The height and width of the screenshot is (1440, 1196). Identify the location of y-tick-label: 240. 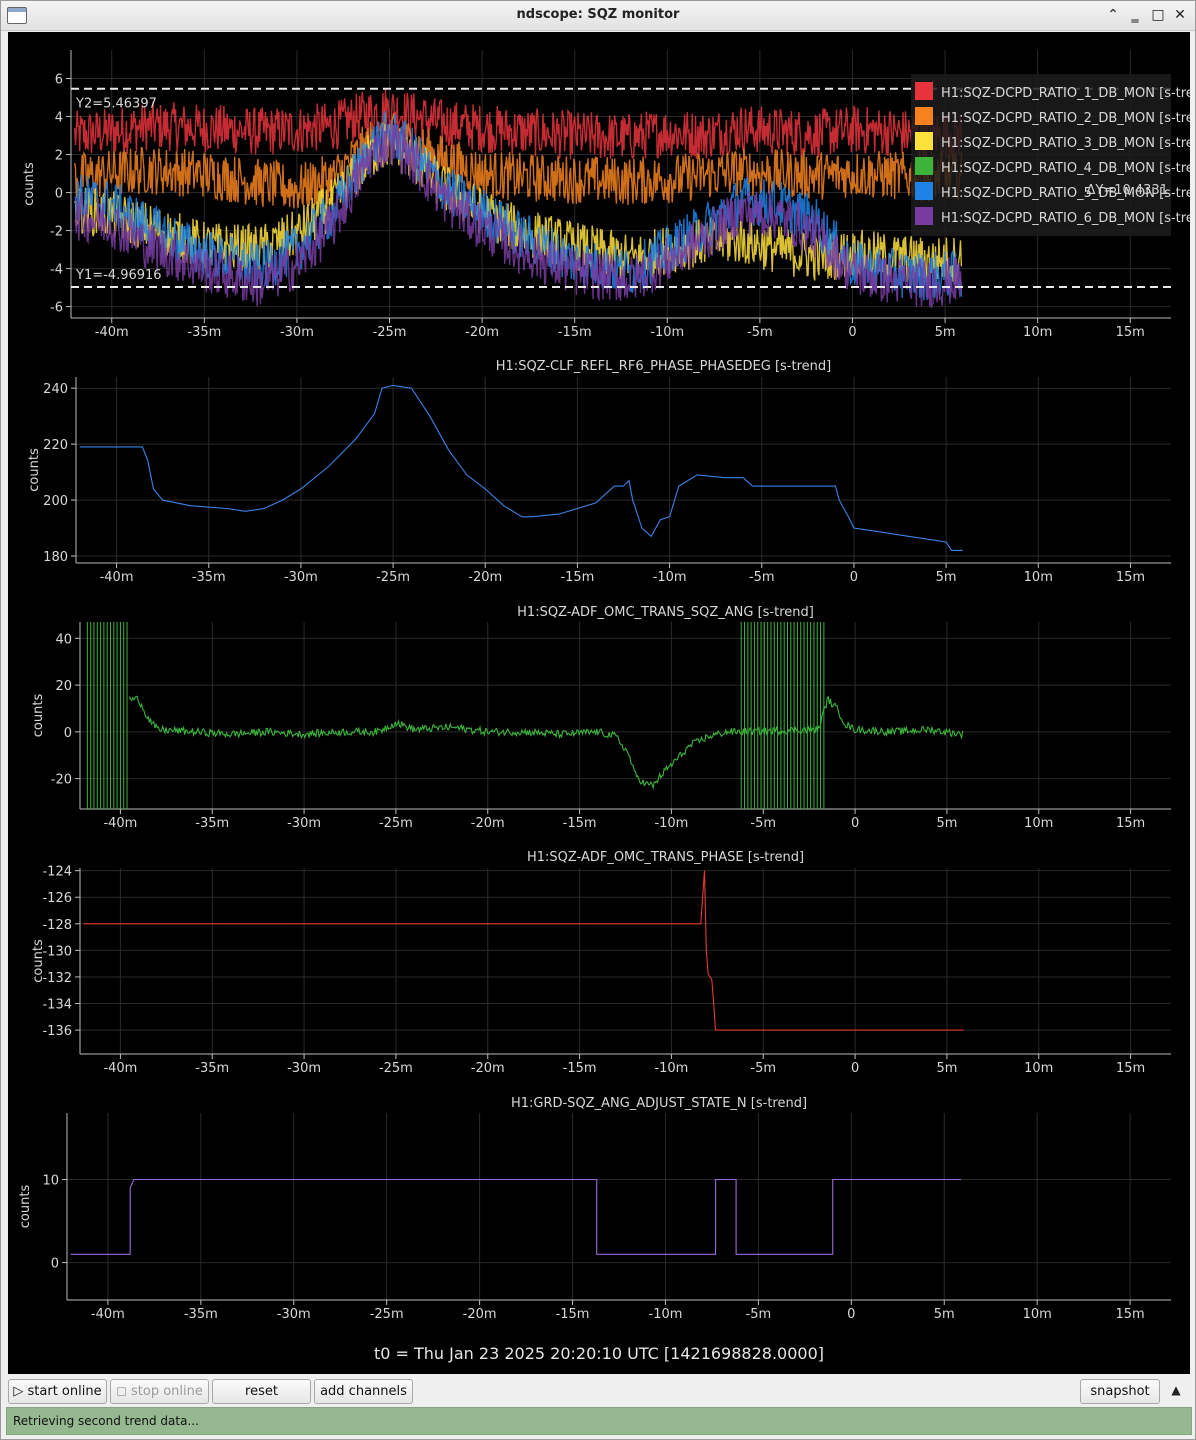
(55, 389).